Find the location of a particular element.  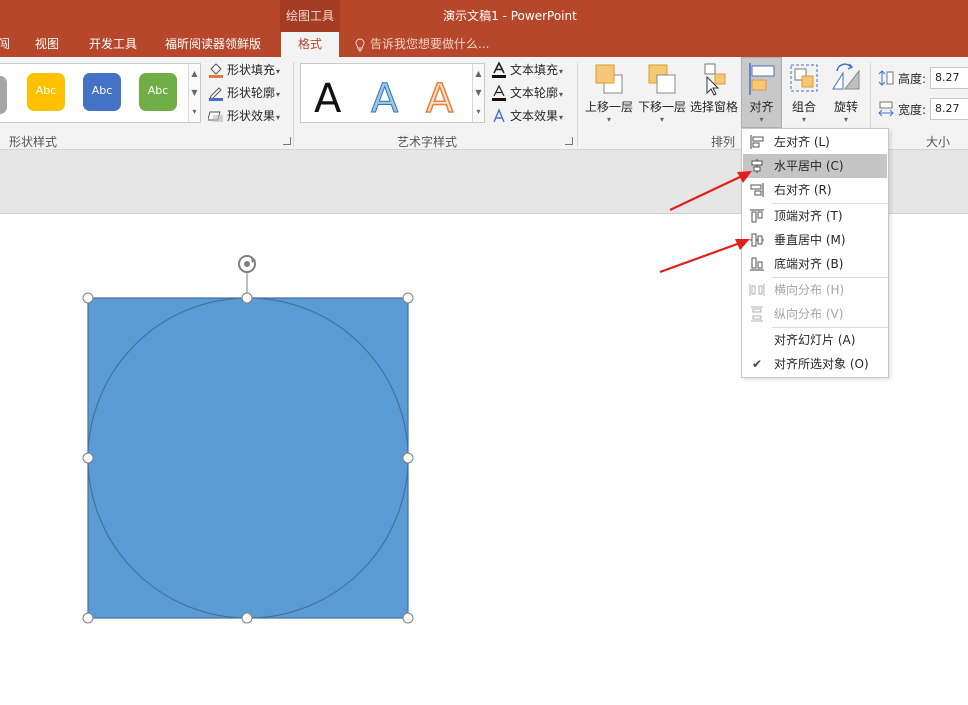

align-icon is located at coordinates (761, 79).